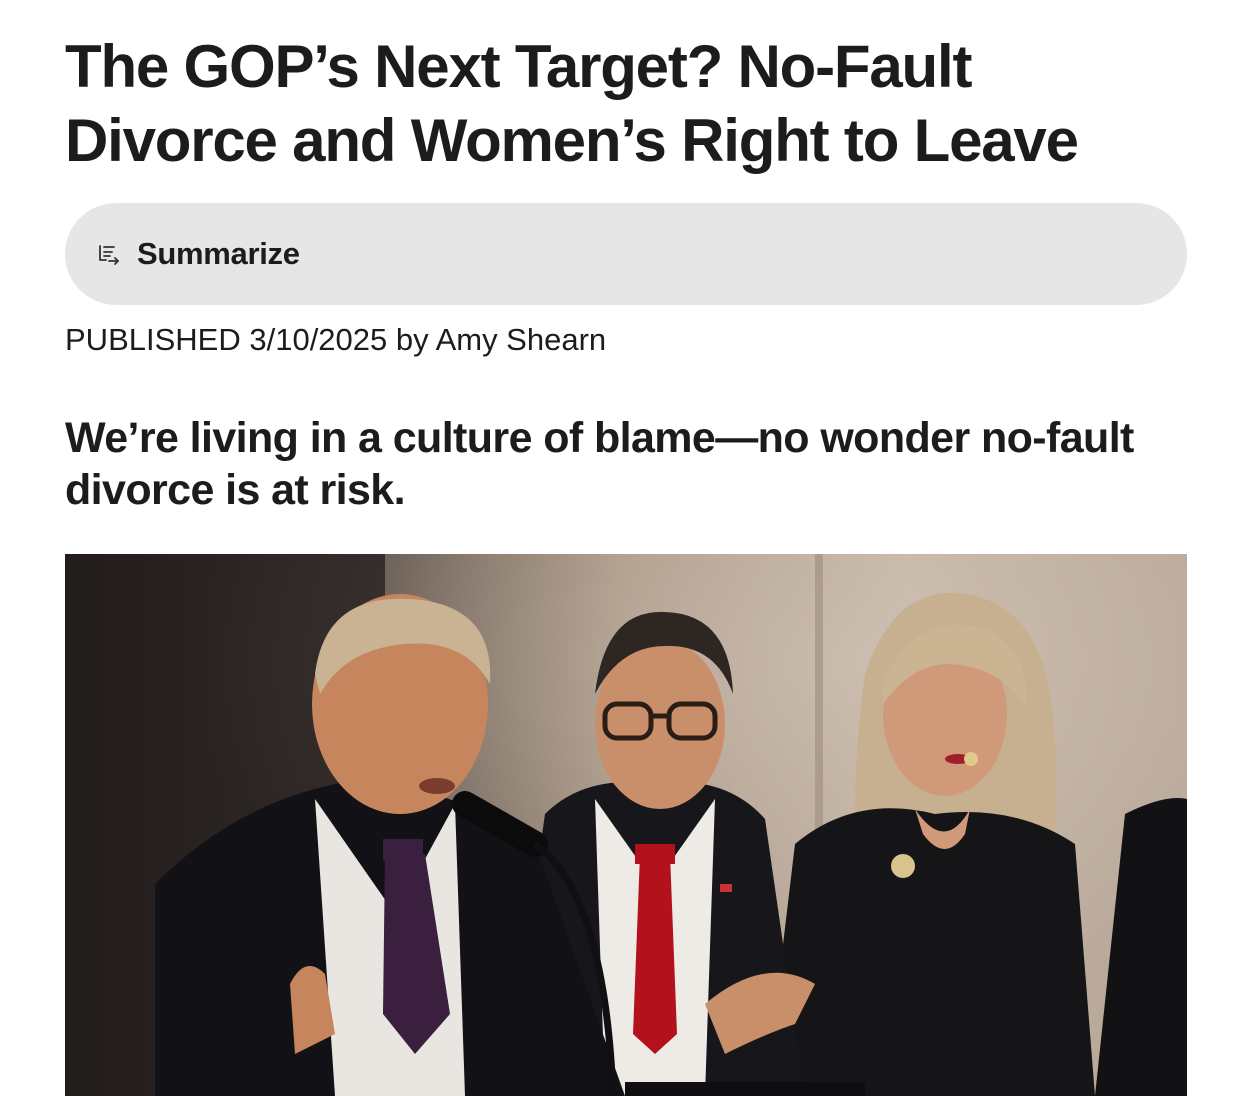  I want to click on summarize-label: Summarize, so click(218, 253).